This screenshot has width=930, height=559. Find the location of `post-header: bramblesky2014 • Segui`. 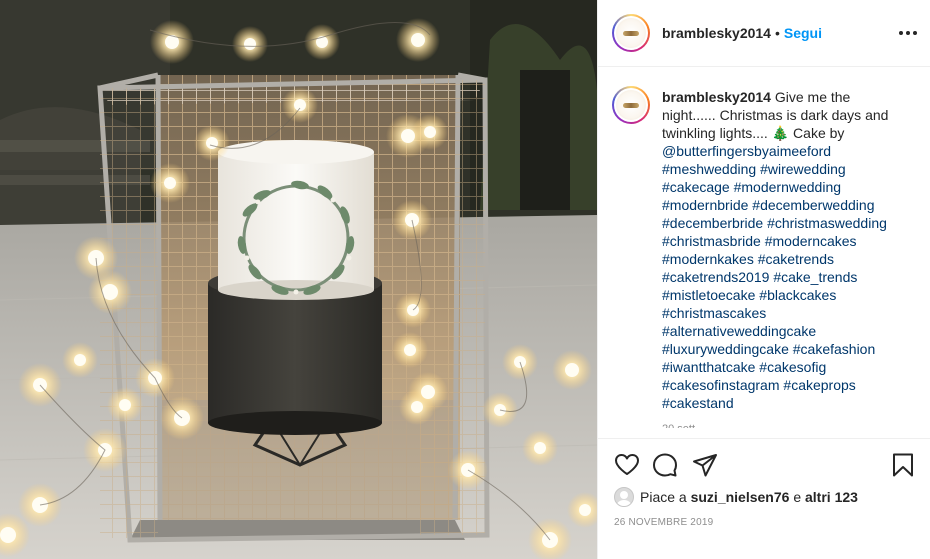

post-header: bramblesky2014 • Segui is located at coordinates (764, 33).